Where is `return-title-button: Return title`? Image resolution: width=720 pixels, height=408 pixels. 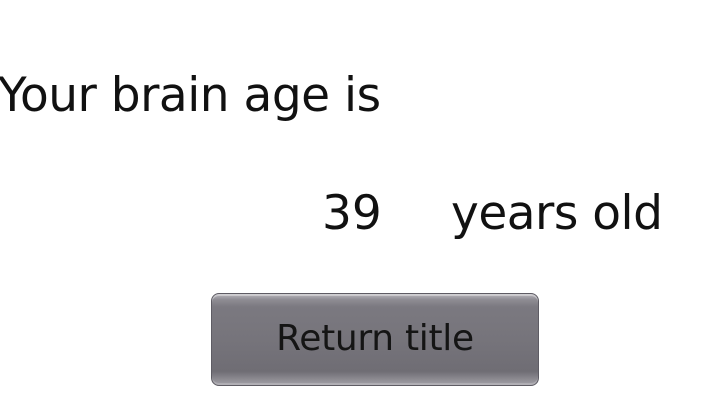
return-title-button: Return title is located at coordinates (375, 339).